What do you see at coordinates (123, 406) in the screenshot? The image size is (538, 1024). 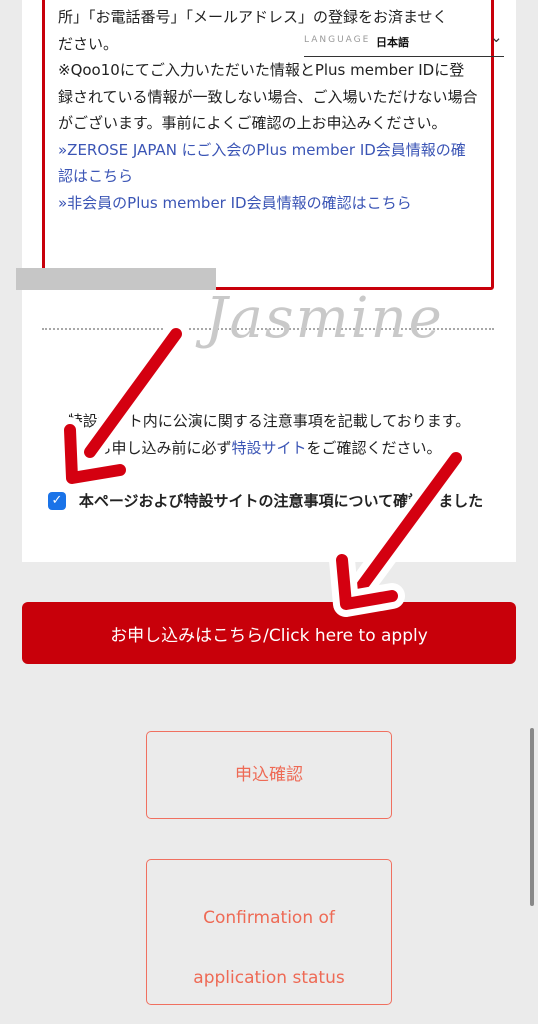 I see `arrow-left-icon` at bounding box center [123, 406].